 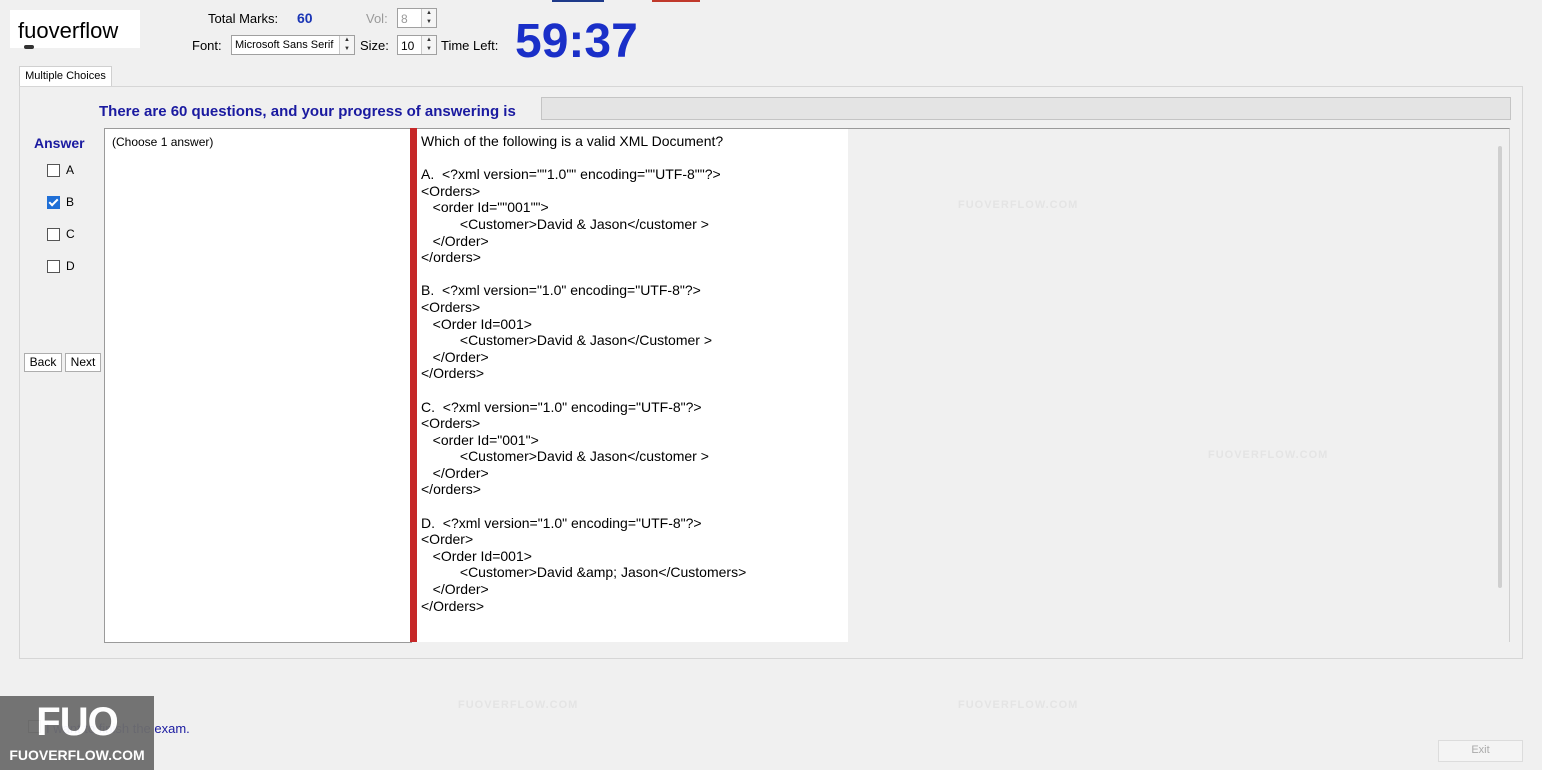 I want to click on progress-bar, so click(x=1026, y=108).